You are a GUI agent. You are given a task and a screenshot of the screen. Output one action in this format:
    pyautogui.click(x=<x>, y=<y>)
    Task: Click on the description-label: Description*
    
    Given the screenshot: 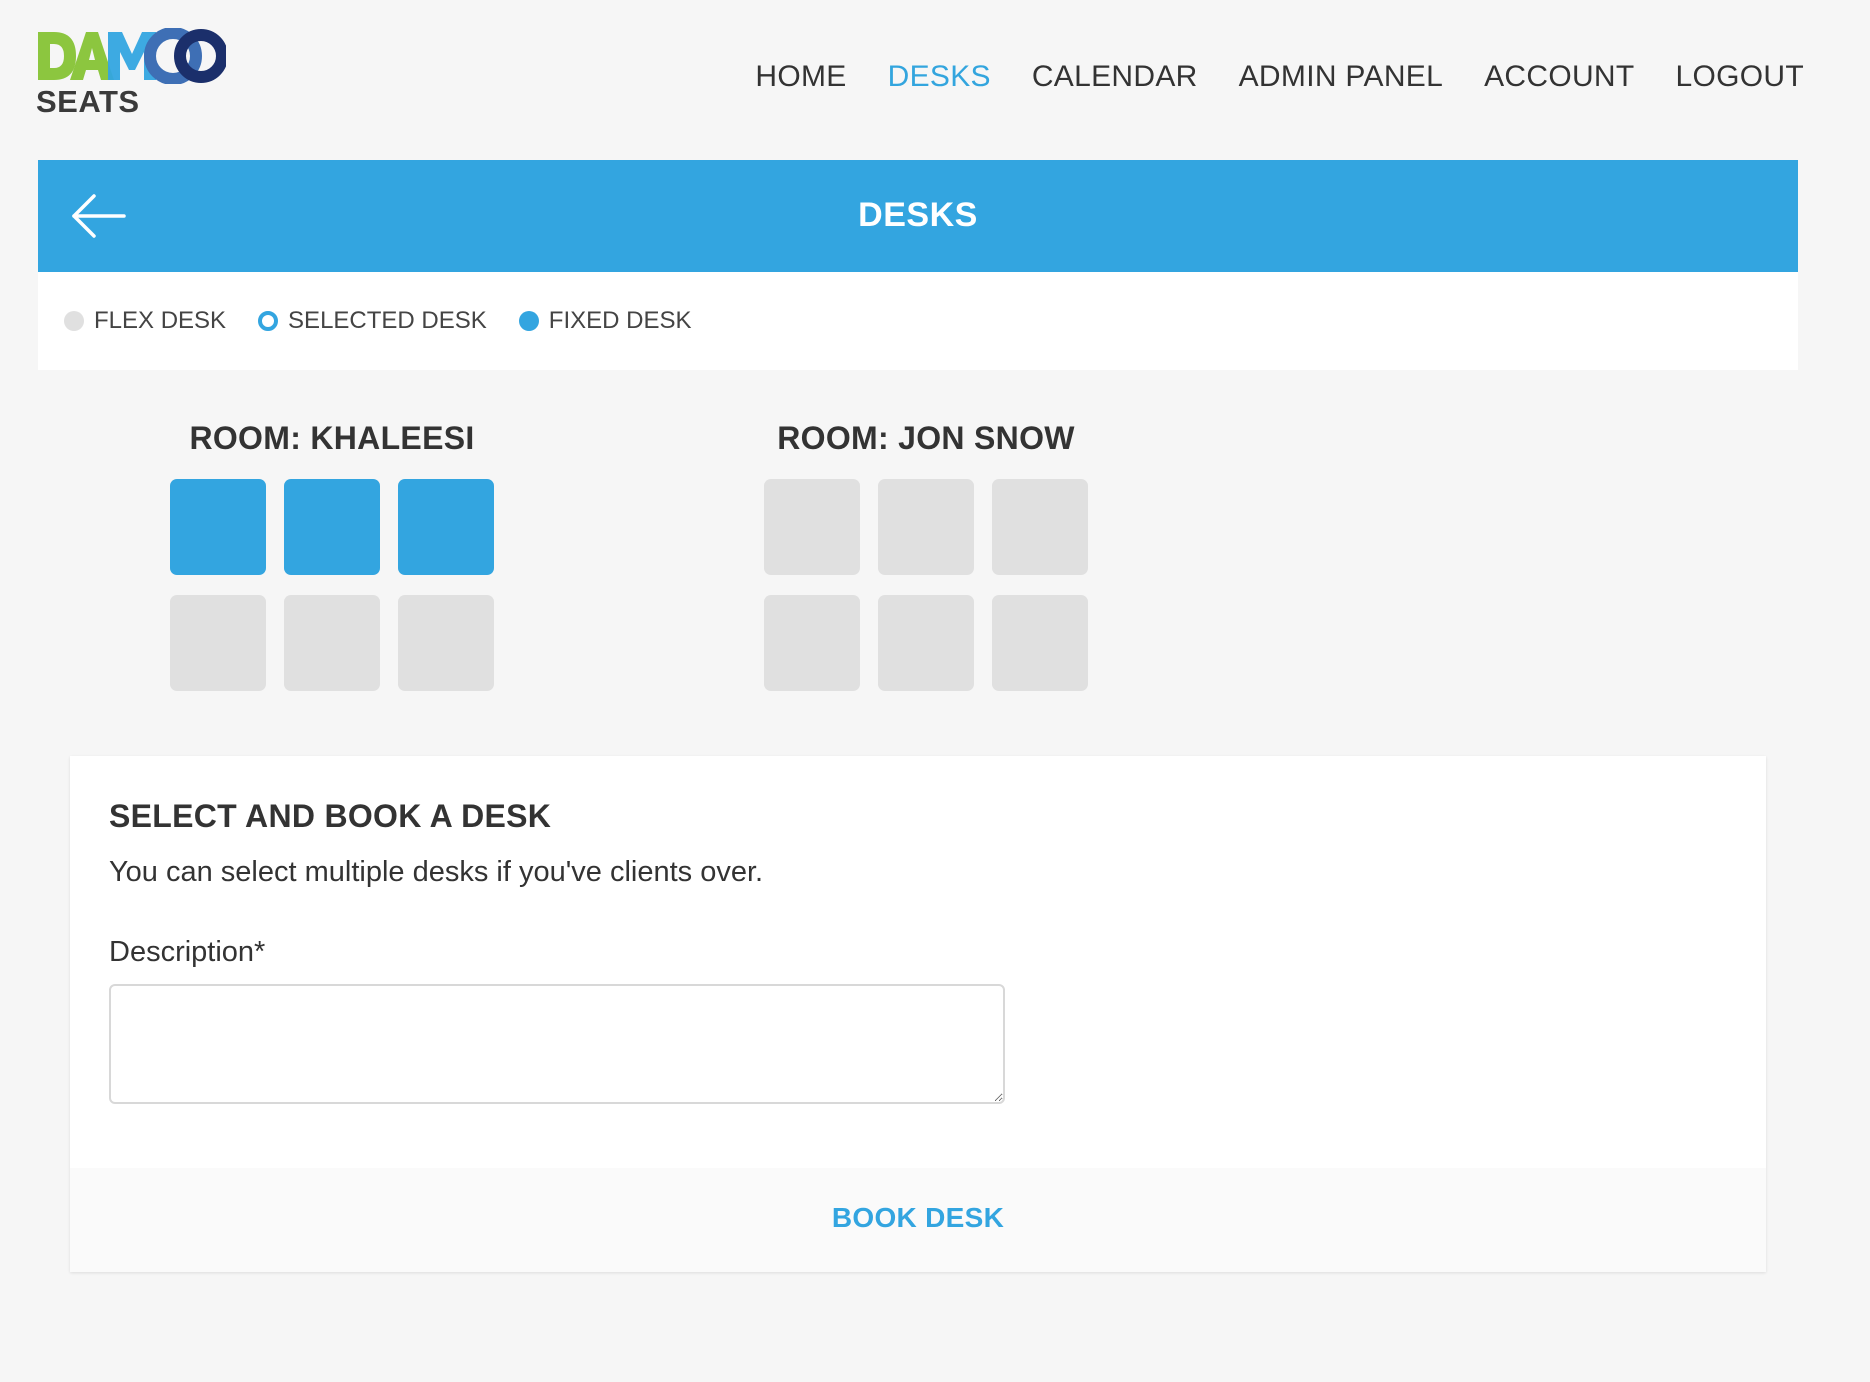 What is the action you would take?
    pyautogui.click(x=187, y=952)
    